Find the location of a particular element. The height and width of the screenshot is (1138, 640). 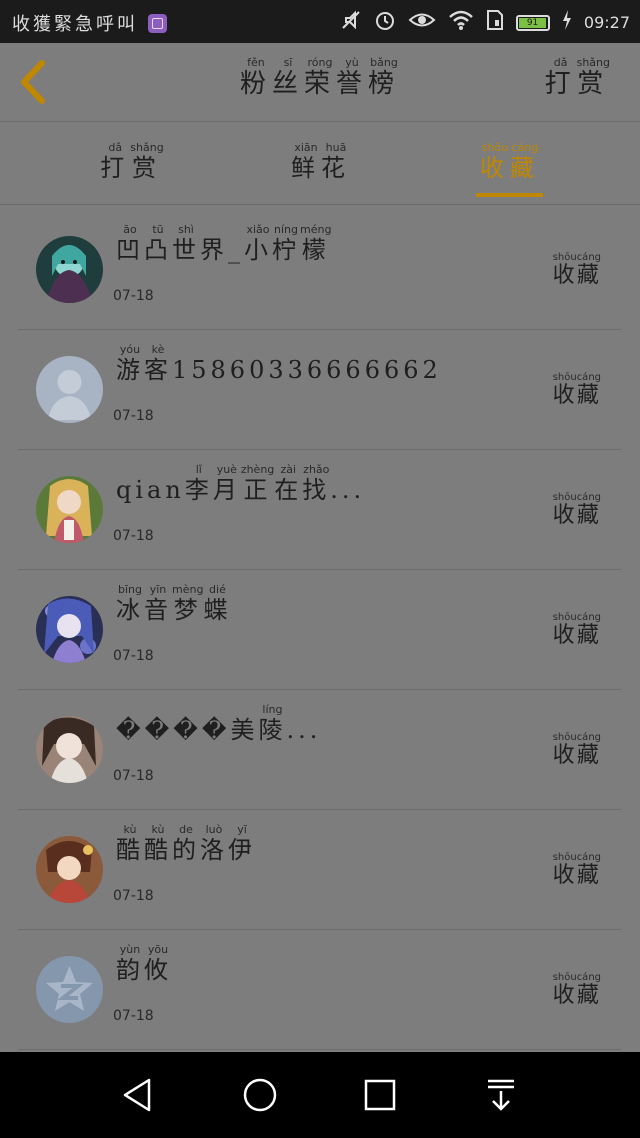

user-name: 冰bīng音yīn梦mèng蝶dié is located at coordinates (174, 603).